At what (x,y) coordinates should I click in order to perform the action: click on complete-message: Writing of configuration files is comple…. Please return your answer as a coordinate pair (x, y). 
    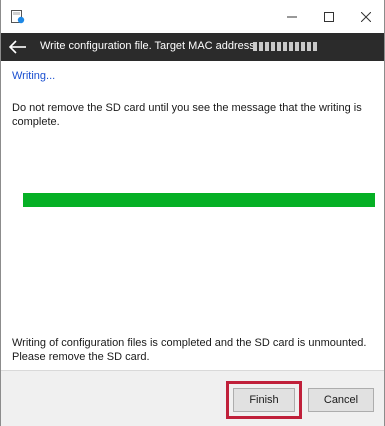
    Looking at the image, I should click on (189, 350).